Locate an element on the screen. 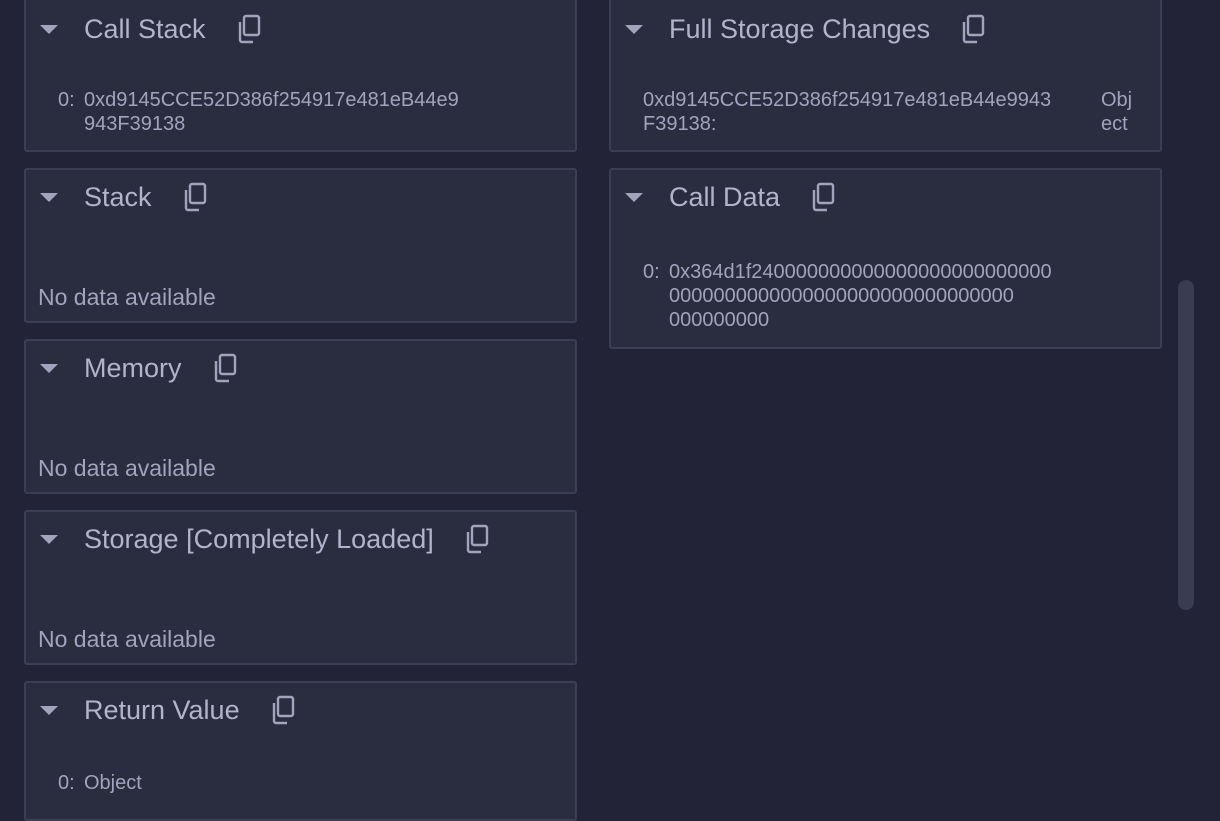 Image resolution: width=1220 pixels, height=821 pixels. return-value-object: Object is located at coordinates (113, 783).